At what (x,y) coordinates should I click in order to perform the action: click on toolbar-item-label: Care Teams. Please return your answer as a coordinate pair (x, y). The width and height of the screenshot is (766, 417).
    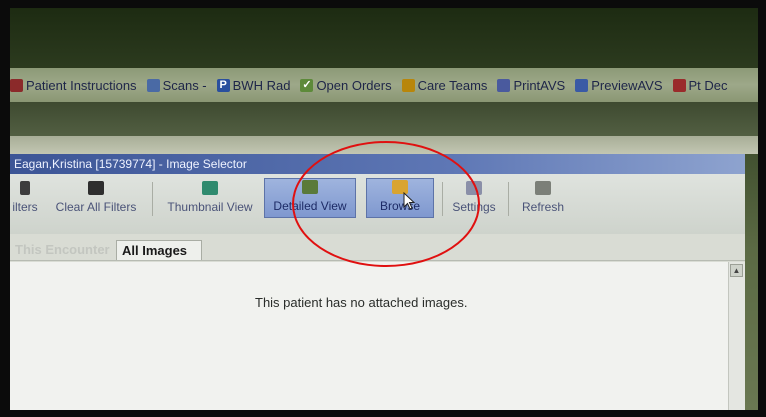
    Looking at the image, I should click on (452, 85).